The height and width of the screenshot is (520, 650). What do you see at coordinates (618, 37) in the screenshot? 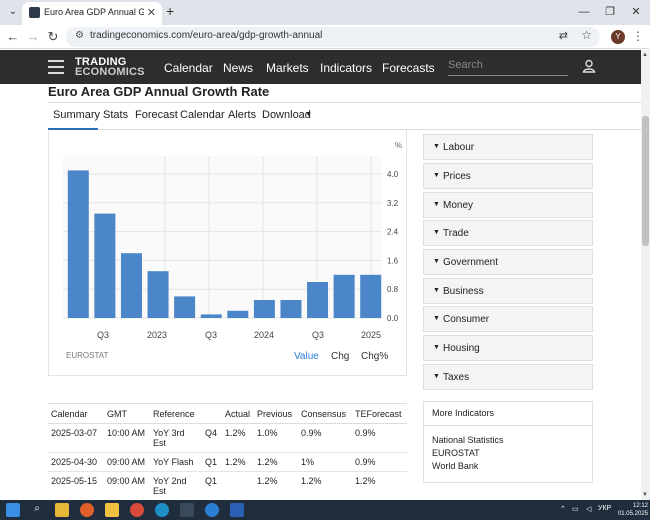
I see `profile-avatar: Y` at bounding box center [618, 37].